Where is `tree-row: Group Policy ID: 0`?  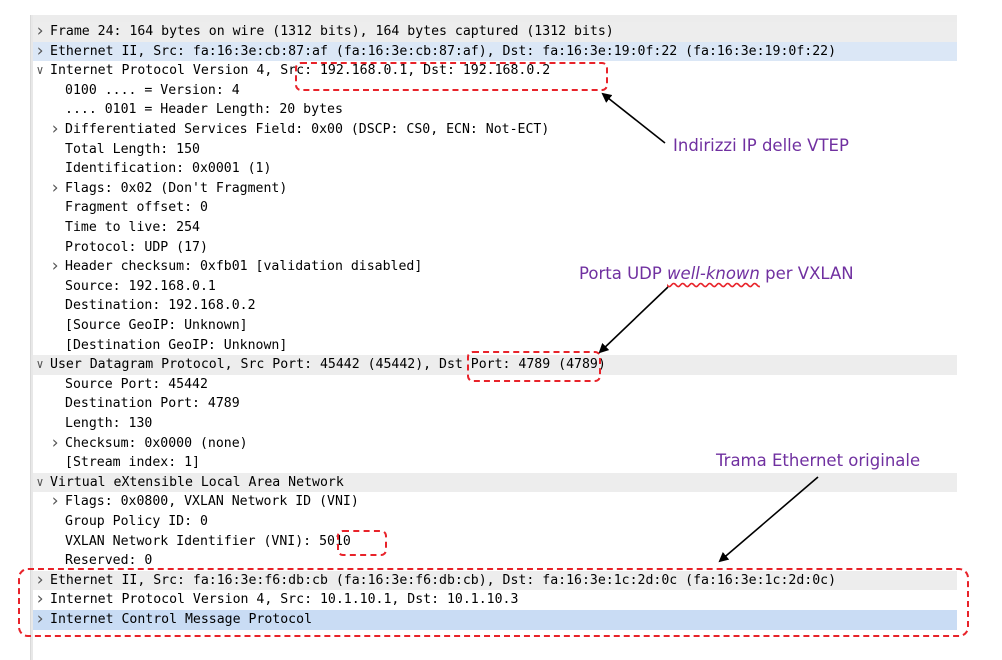 tree-row: Group Policy ID: 0 is located at coordinates (495, 522).